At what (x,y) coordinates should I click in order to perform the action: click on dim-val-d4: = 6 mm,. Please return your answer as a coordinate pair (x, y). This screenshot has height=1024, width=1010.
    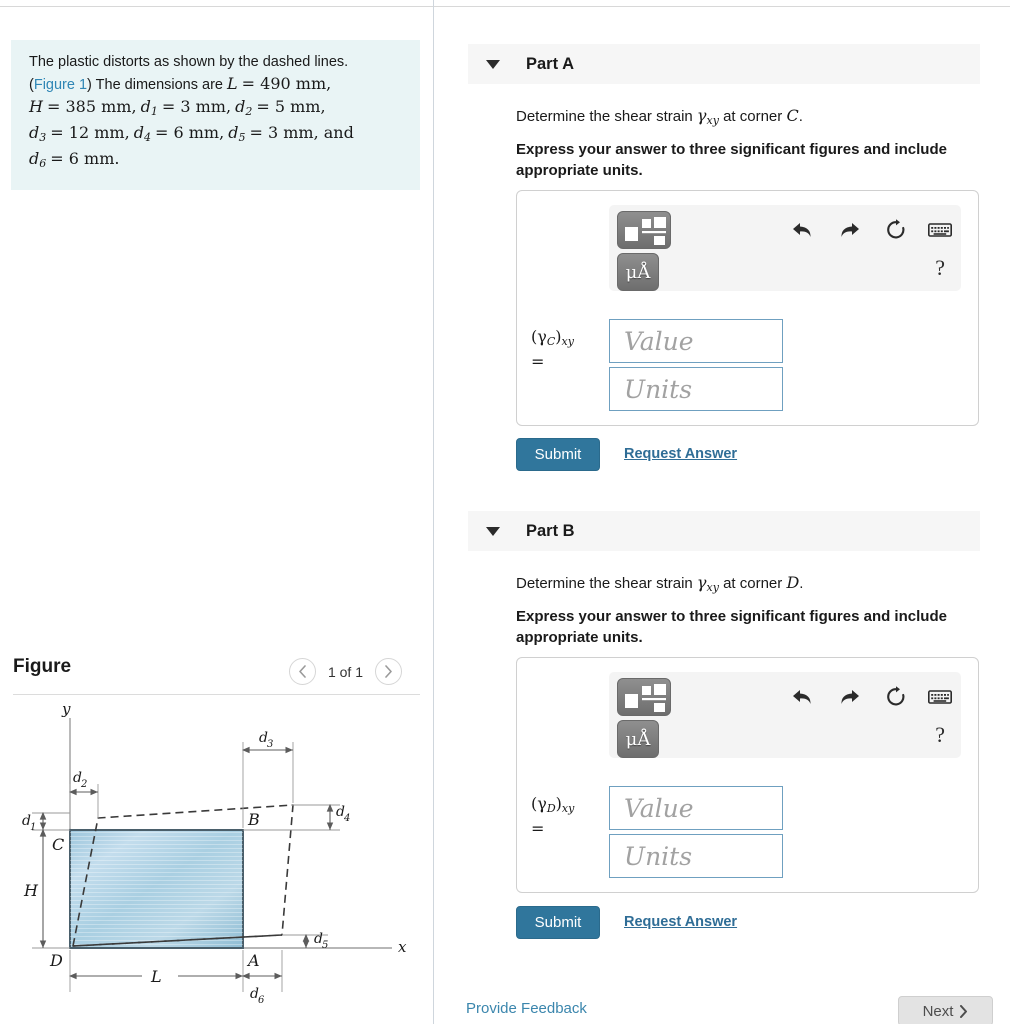
    Looking at the image, I should click on (189, 132).